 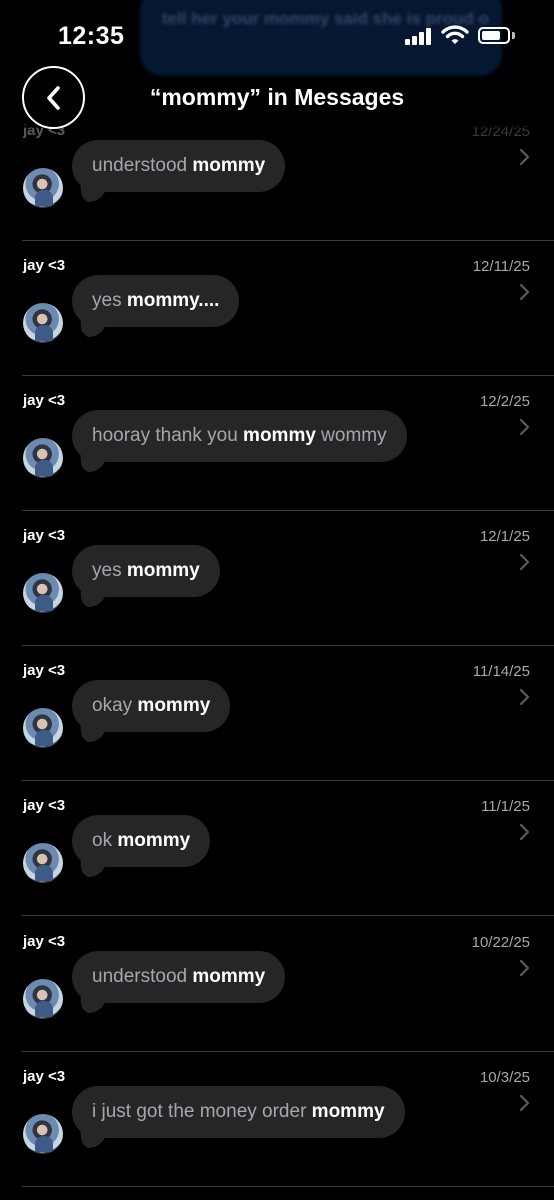 What do you see at coordinates (513, 35) in the screenshot?
I see `battery-cap` at bounding box center [513, 35].